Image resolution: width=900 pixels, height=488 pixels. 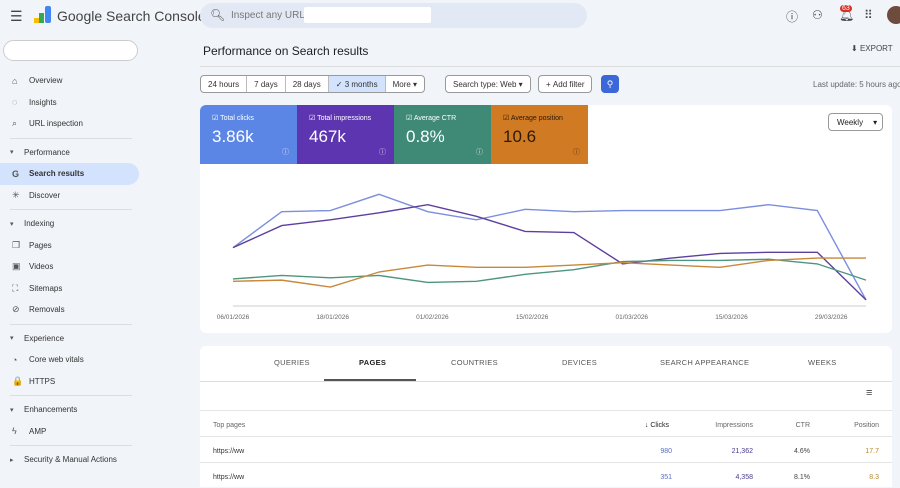 I want to click on nav-icon: ⌂, so click(x=15, y=80).